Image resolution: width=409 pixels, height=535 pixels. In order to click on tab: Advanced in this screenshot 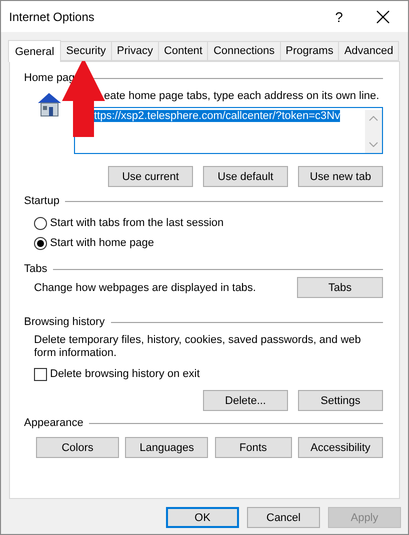, I will do `click(369, 51)`.